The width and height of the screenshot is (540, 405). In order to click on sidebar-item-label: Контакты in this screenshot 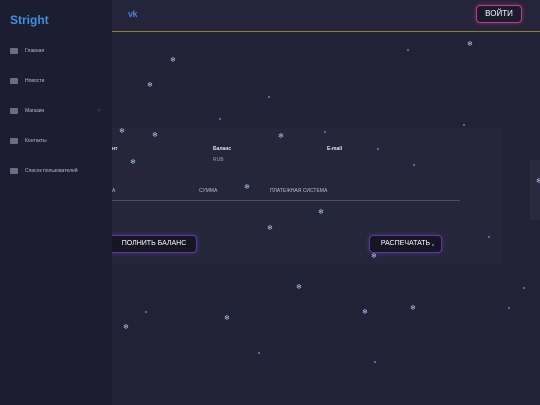, I will do `click(36, 141)`.